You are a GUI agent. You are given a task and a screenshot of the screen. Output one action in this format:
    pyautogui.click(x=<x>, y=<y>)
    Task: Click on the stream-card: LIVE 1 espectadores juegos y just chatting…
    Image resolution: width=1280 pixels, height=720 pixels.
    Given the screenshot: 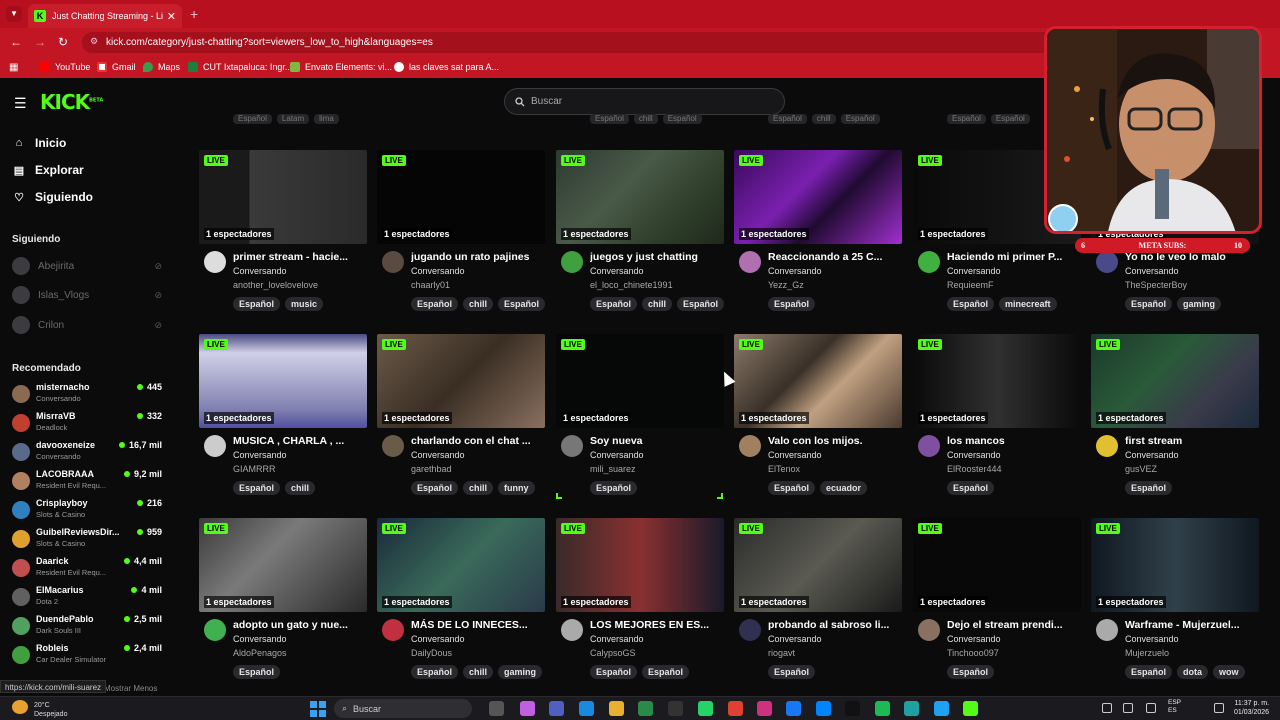 What is the action you would take?
    pyautogui.click(x=640, y=239)
    